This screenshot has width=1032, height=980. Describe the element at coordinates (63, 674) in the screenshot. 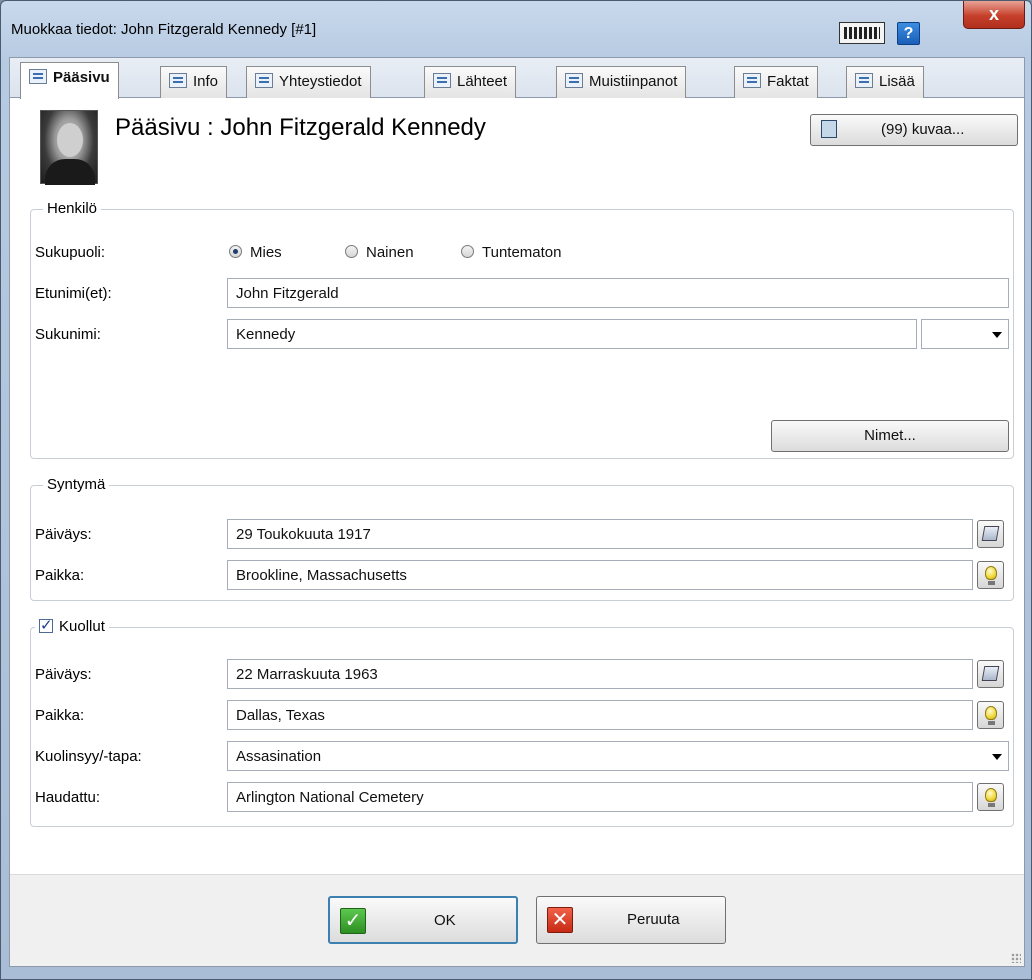

I see `death-date-label: Päiväys:` at that location.